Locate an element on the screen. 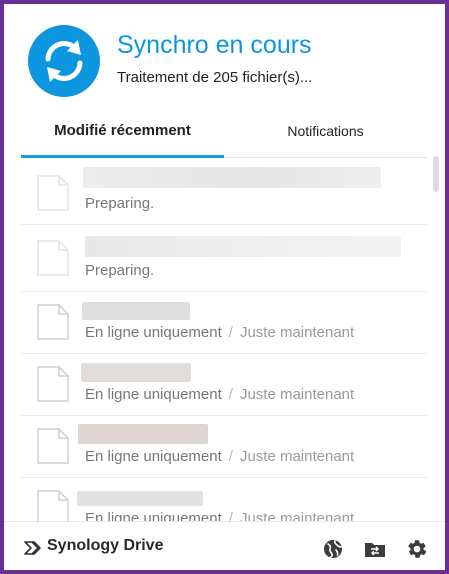 Image resolution: width=449 pixels, height=574 pixels. brand-name: Synology Drive is located at coordinates (105, 545).